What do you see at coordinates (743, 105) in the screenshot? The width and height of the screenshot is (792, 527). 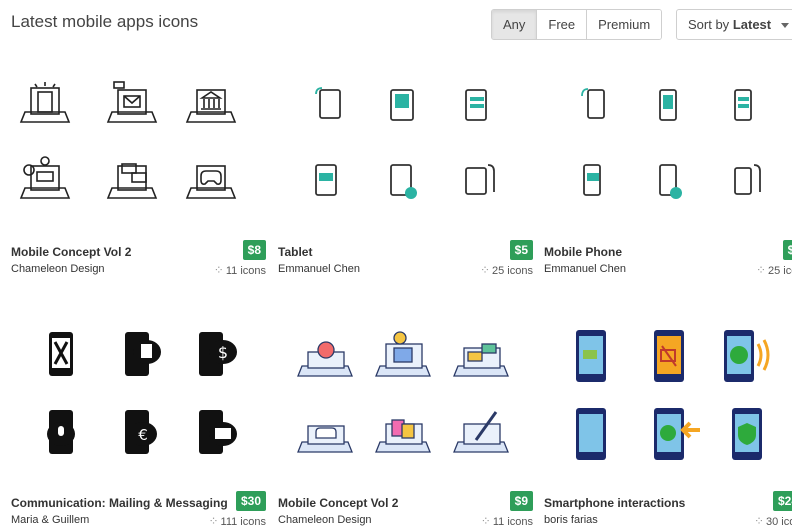 I see `phone-list-icon` at bounding box center [743, 105].